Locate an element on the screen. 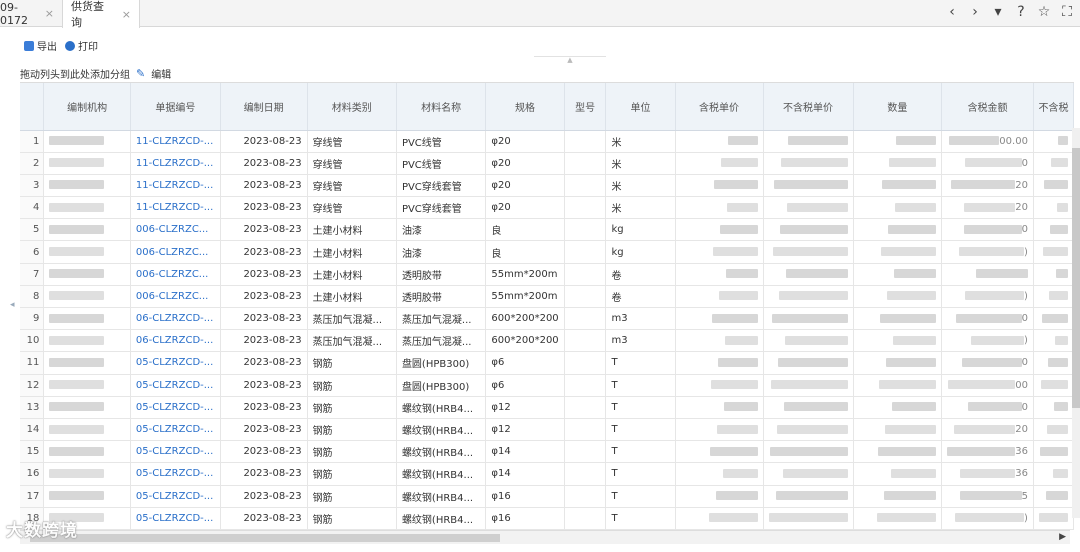 Image resolution: width=1080 pixels, height=552 pixels. amount-tail-text: ) is located at coordinates (1026, 341).